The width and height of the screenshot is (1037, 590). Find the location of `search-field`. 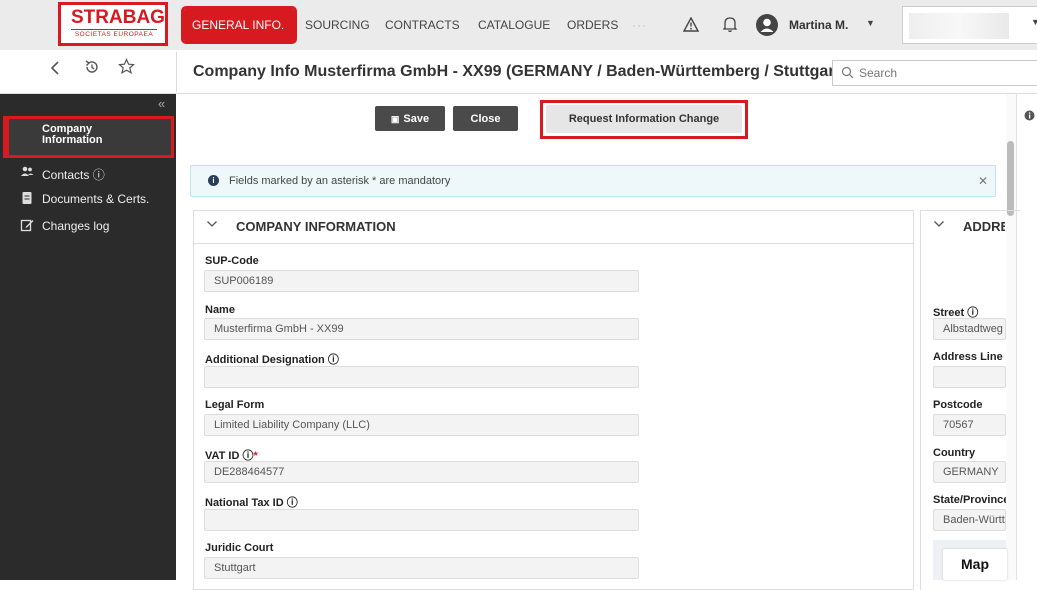

search-field is located at coordinates (934, 73).